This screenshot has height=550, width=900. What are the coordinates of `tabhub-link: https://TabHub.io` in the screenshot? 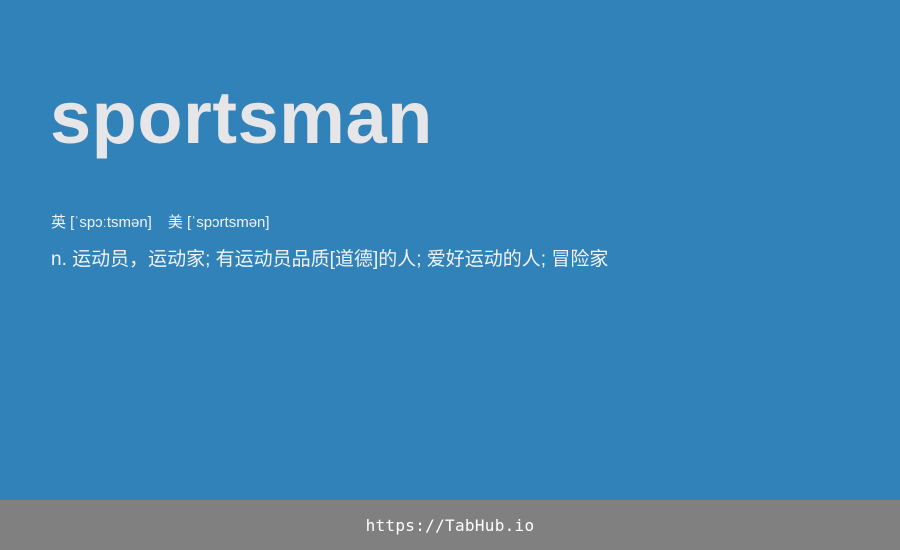 It's located at (450, 525).